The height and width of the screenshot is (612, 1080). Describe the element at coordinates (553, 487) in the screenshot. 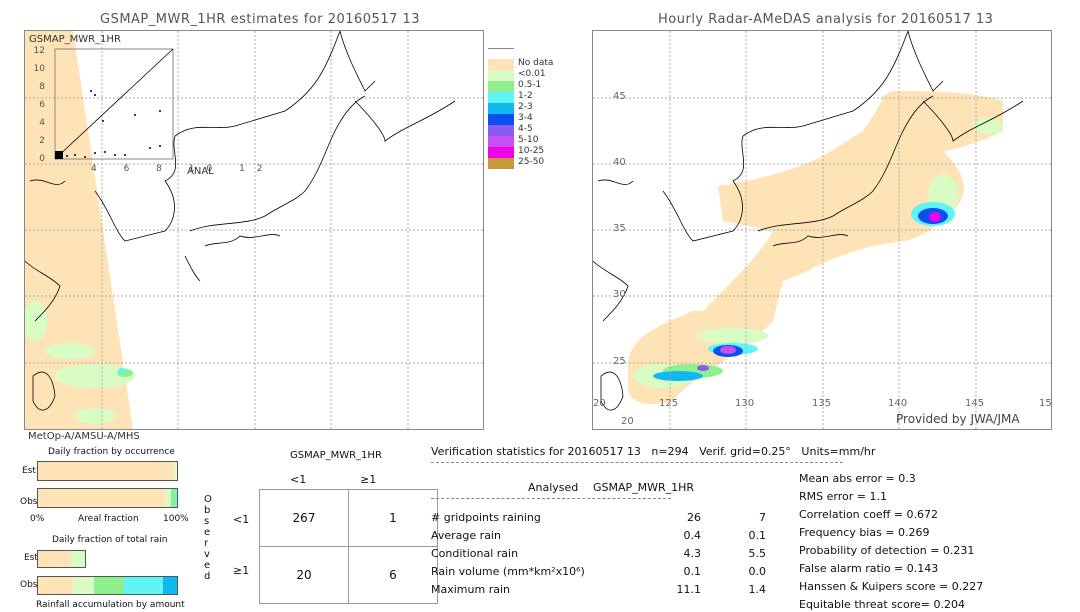

I see `col-analysed: Analysed` at that location.